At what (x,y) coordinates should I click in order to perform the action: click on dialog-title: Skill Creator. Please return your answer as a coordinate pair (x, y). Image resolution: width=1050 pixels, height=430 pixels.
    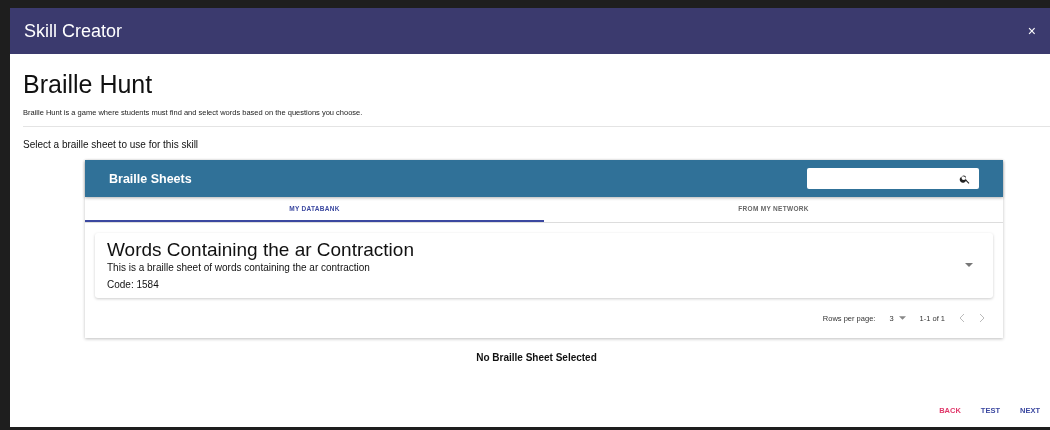
    Looking at the image, I should click on (73, 31).